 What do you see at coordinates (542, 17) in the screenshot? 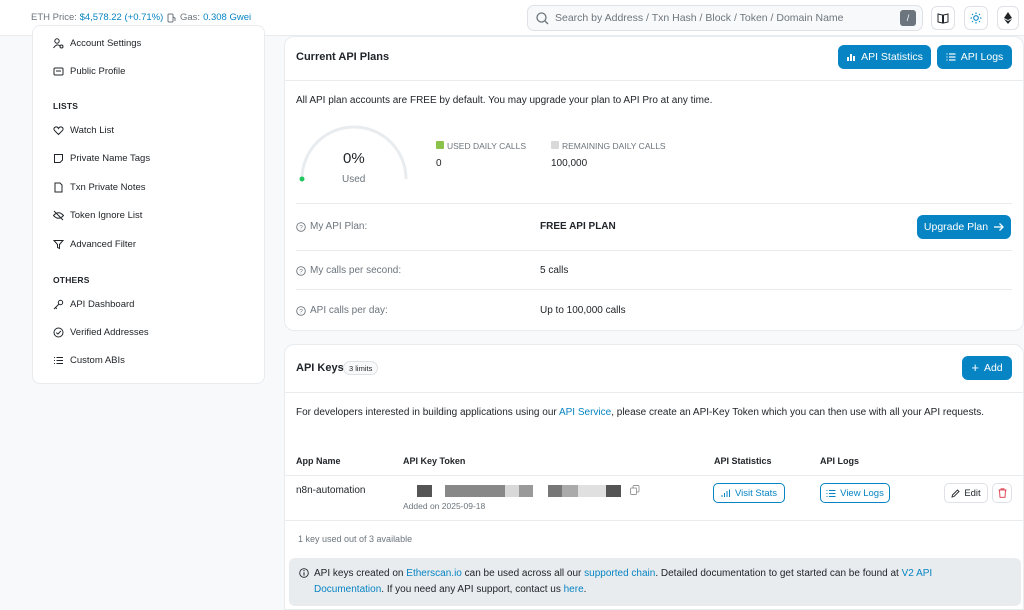
I see `search-icon` at bounding box center [542, 17].